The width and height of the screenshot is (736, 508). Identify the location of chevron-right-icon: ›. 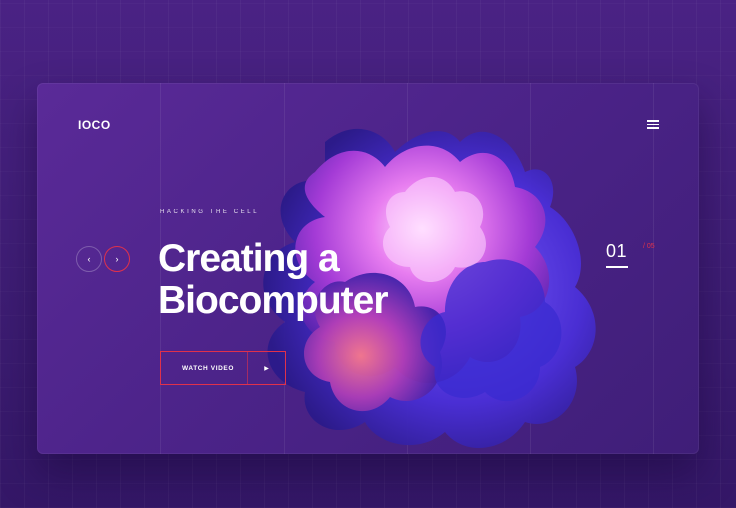
(117, 259).